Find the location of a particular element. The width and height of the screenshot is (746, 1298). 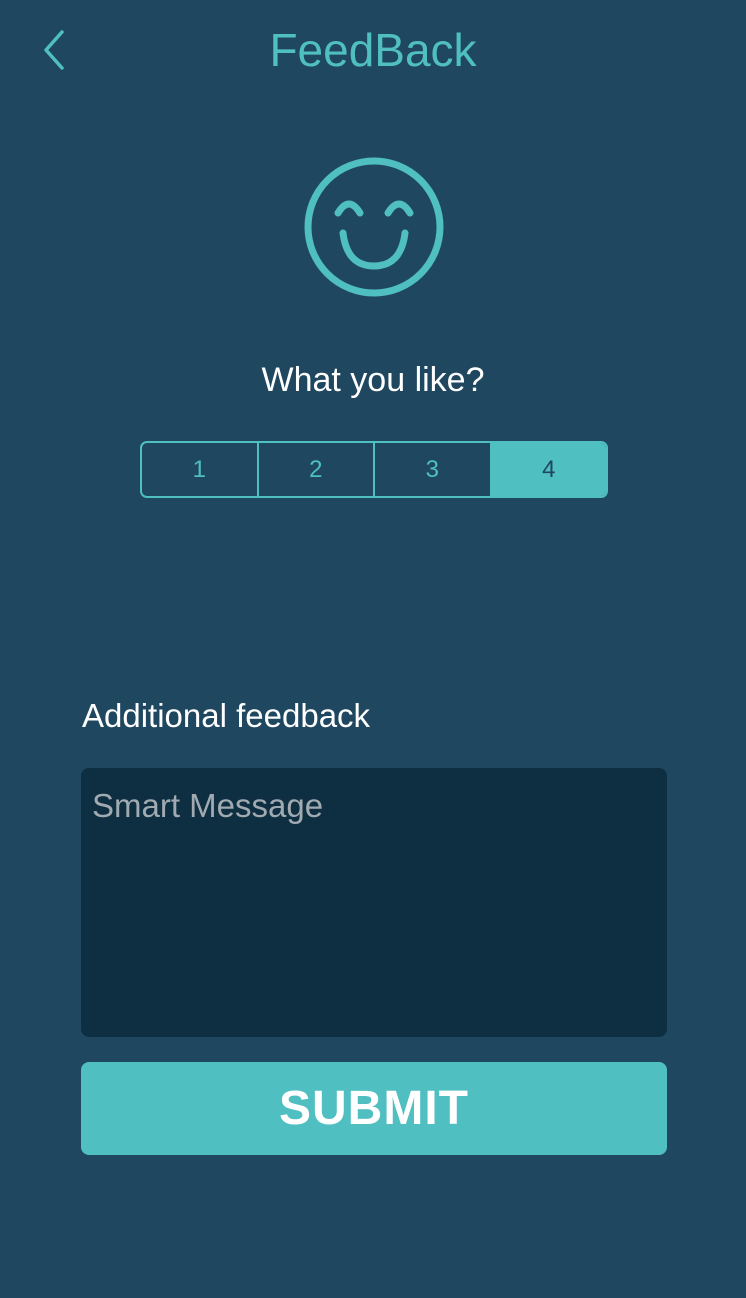

nav-bar: FeedBack is located at coordinates (373, 52).